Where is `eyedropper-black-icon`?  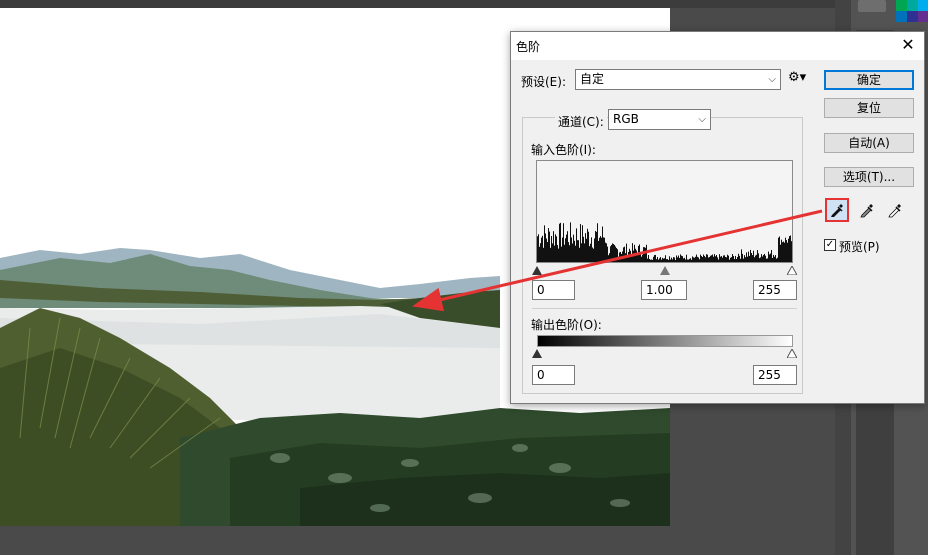
eyedropper-black-icon is located at coordinates (837, 210).